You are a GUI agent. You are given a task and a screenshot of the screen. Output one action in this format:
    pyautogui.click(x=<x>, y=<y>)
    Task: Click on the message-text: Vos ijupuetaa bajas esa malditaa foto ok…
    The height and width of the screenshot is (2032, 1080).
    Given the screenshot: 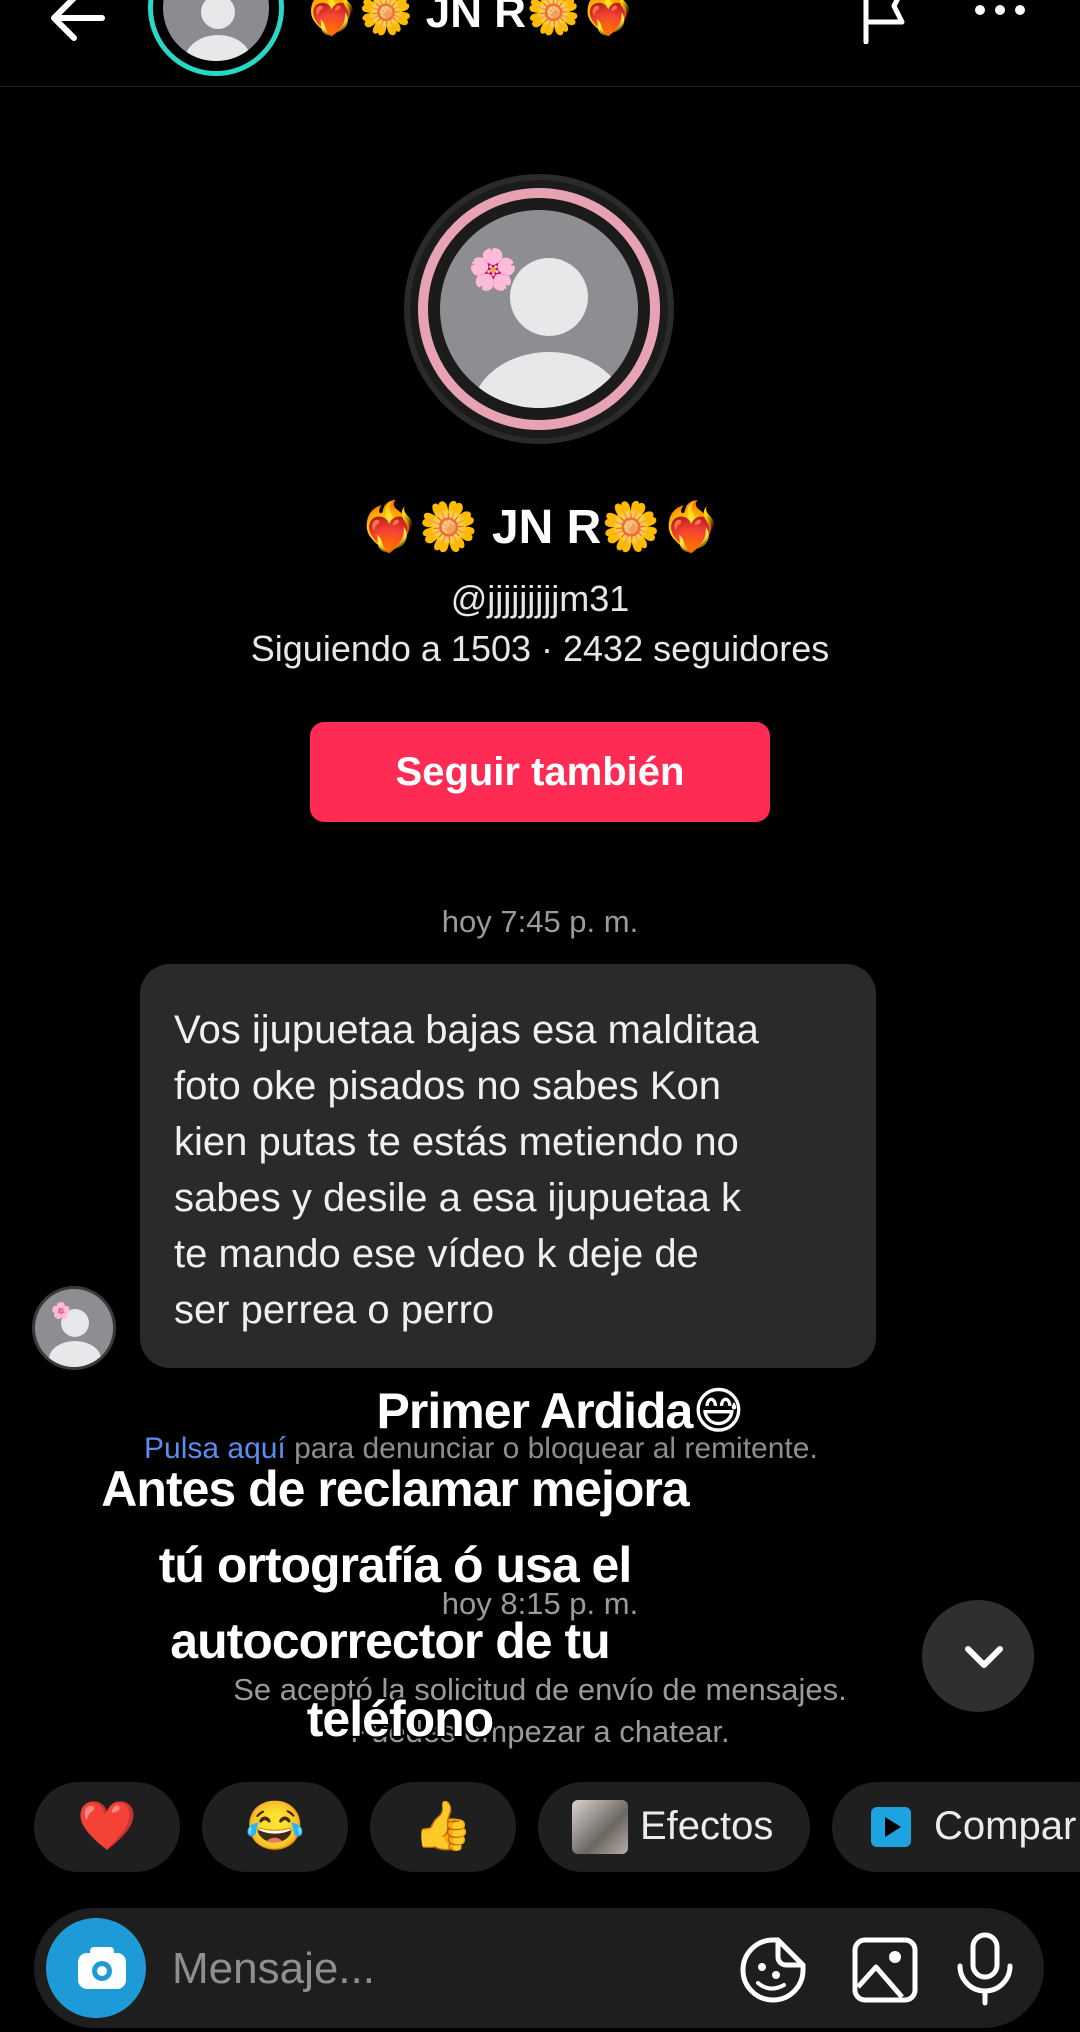 What is the action you would take?
    pyautogui.click(x=466, y=1170)
    